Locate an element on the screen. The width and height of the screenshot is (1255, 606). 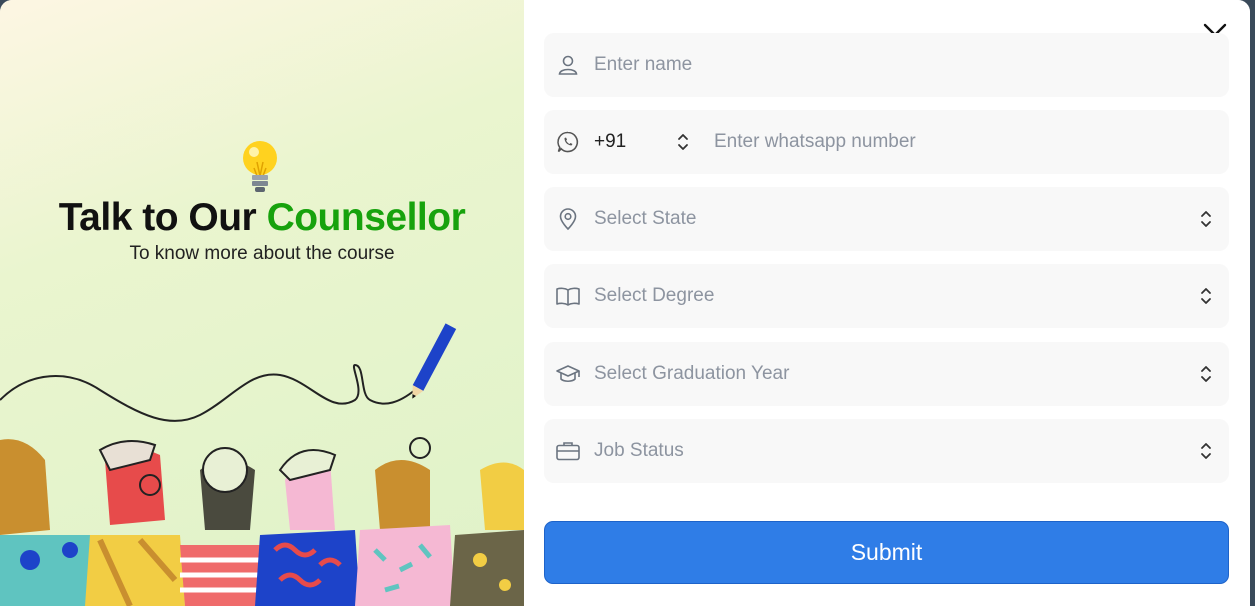
promo-heading-main: Talk to Our is located at coordinates (157, 217).